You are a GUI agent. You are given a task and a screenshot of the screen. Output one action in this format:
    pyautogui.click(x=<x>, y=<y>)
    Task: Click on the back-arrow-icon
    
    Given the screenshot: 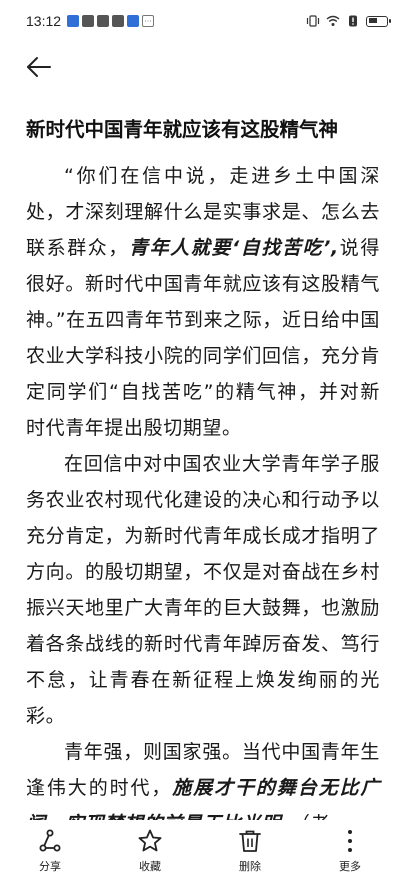 What is the action you would take?
    pyautogui.click(x=39, y=67)
    